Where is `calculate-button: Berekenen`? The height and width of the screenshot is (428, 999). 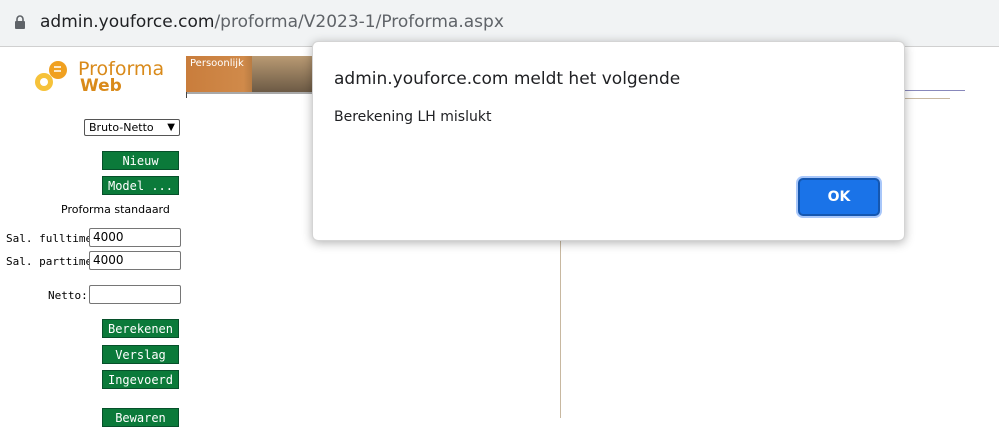 calculate-button: Berekenen is located at coordinates (140, 328).